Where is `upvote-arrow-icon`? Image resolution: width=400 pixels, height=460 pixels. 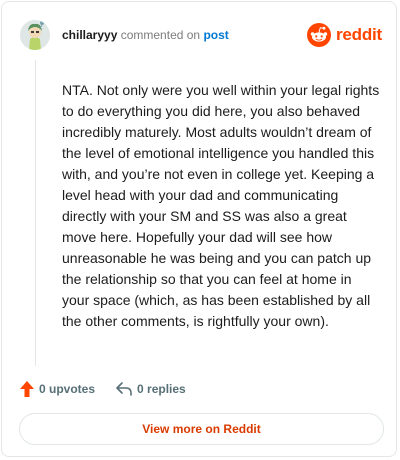
upvote-arrow-icon is located at coordinates (27, 389).